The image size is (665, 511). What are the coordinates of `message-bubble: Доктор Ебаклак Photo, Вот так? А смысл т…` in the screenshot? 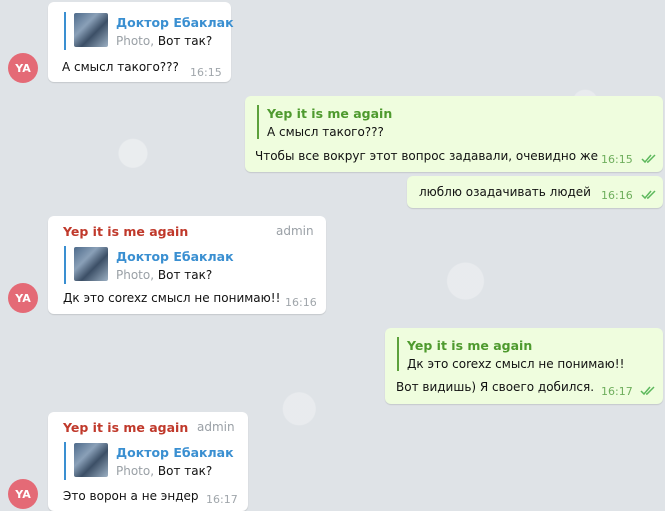 It's located at (141, 42).